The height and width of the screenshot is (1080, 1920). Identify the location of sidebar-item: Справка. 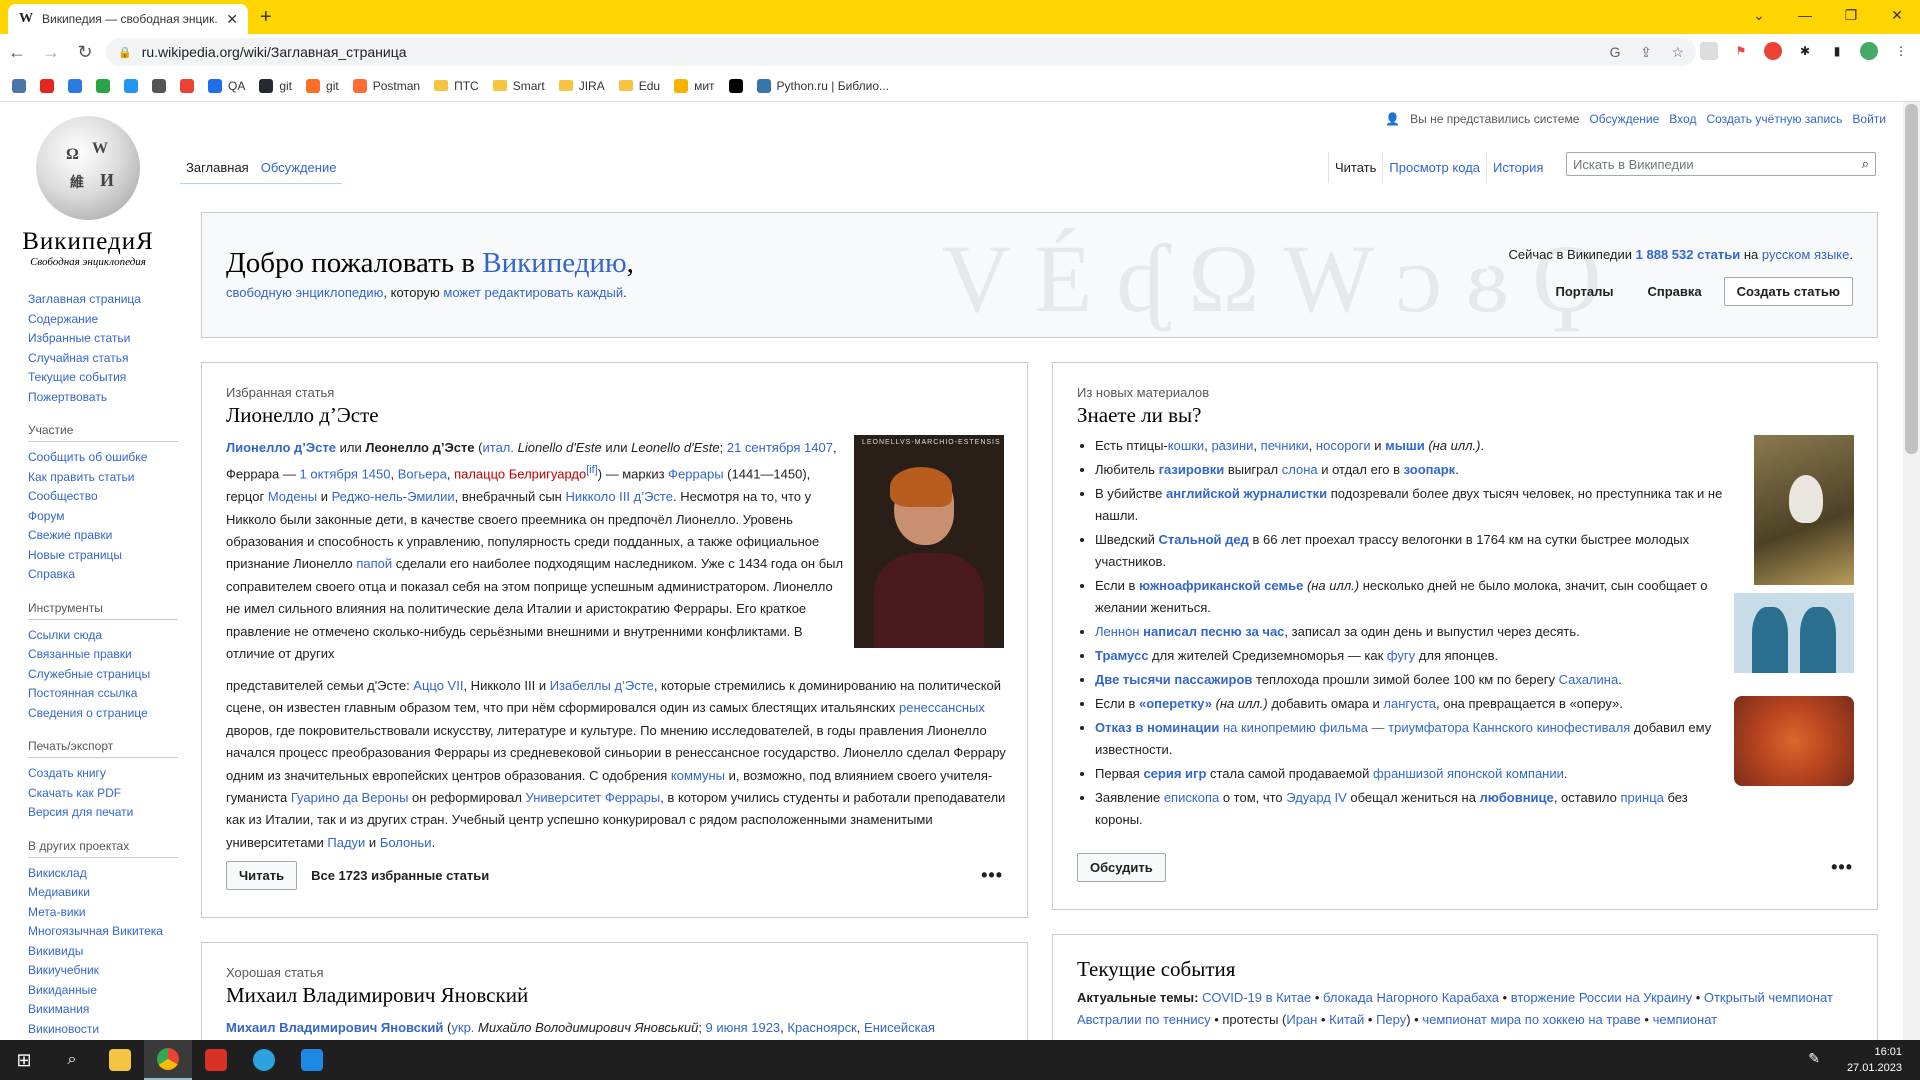
(103, 575).